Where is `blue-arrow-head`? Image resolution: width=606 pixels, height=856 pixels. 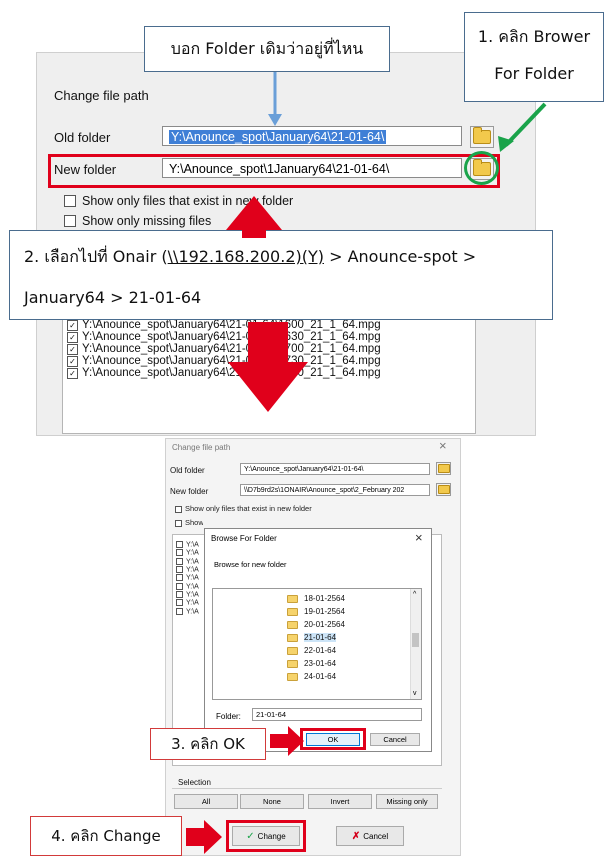 blue-arrow-head is located at coordinates (275, 120).